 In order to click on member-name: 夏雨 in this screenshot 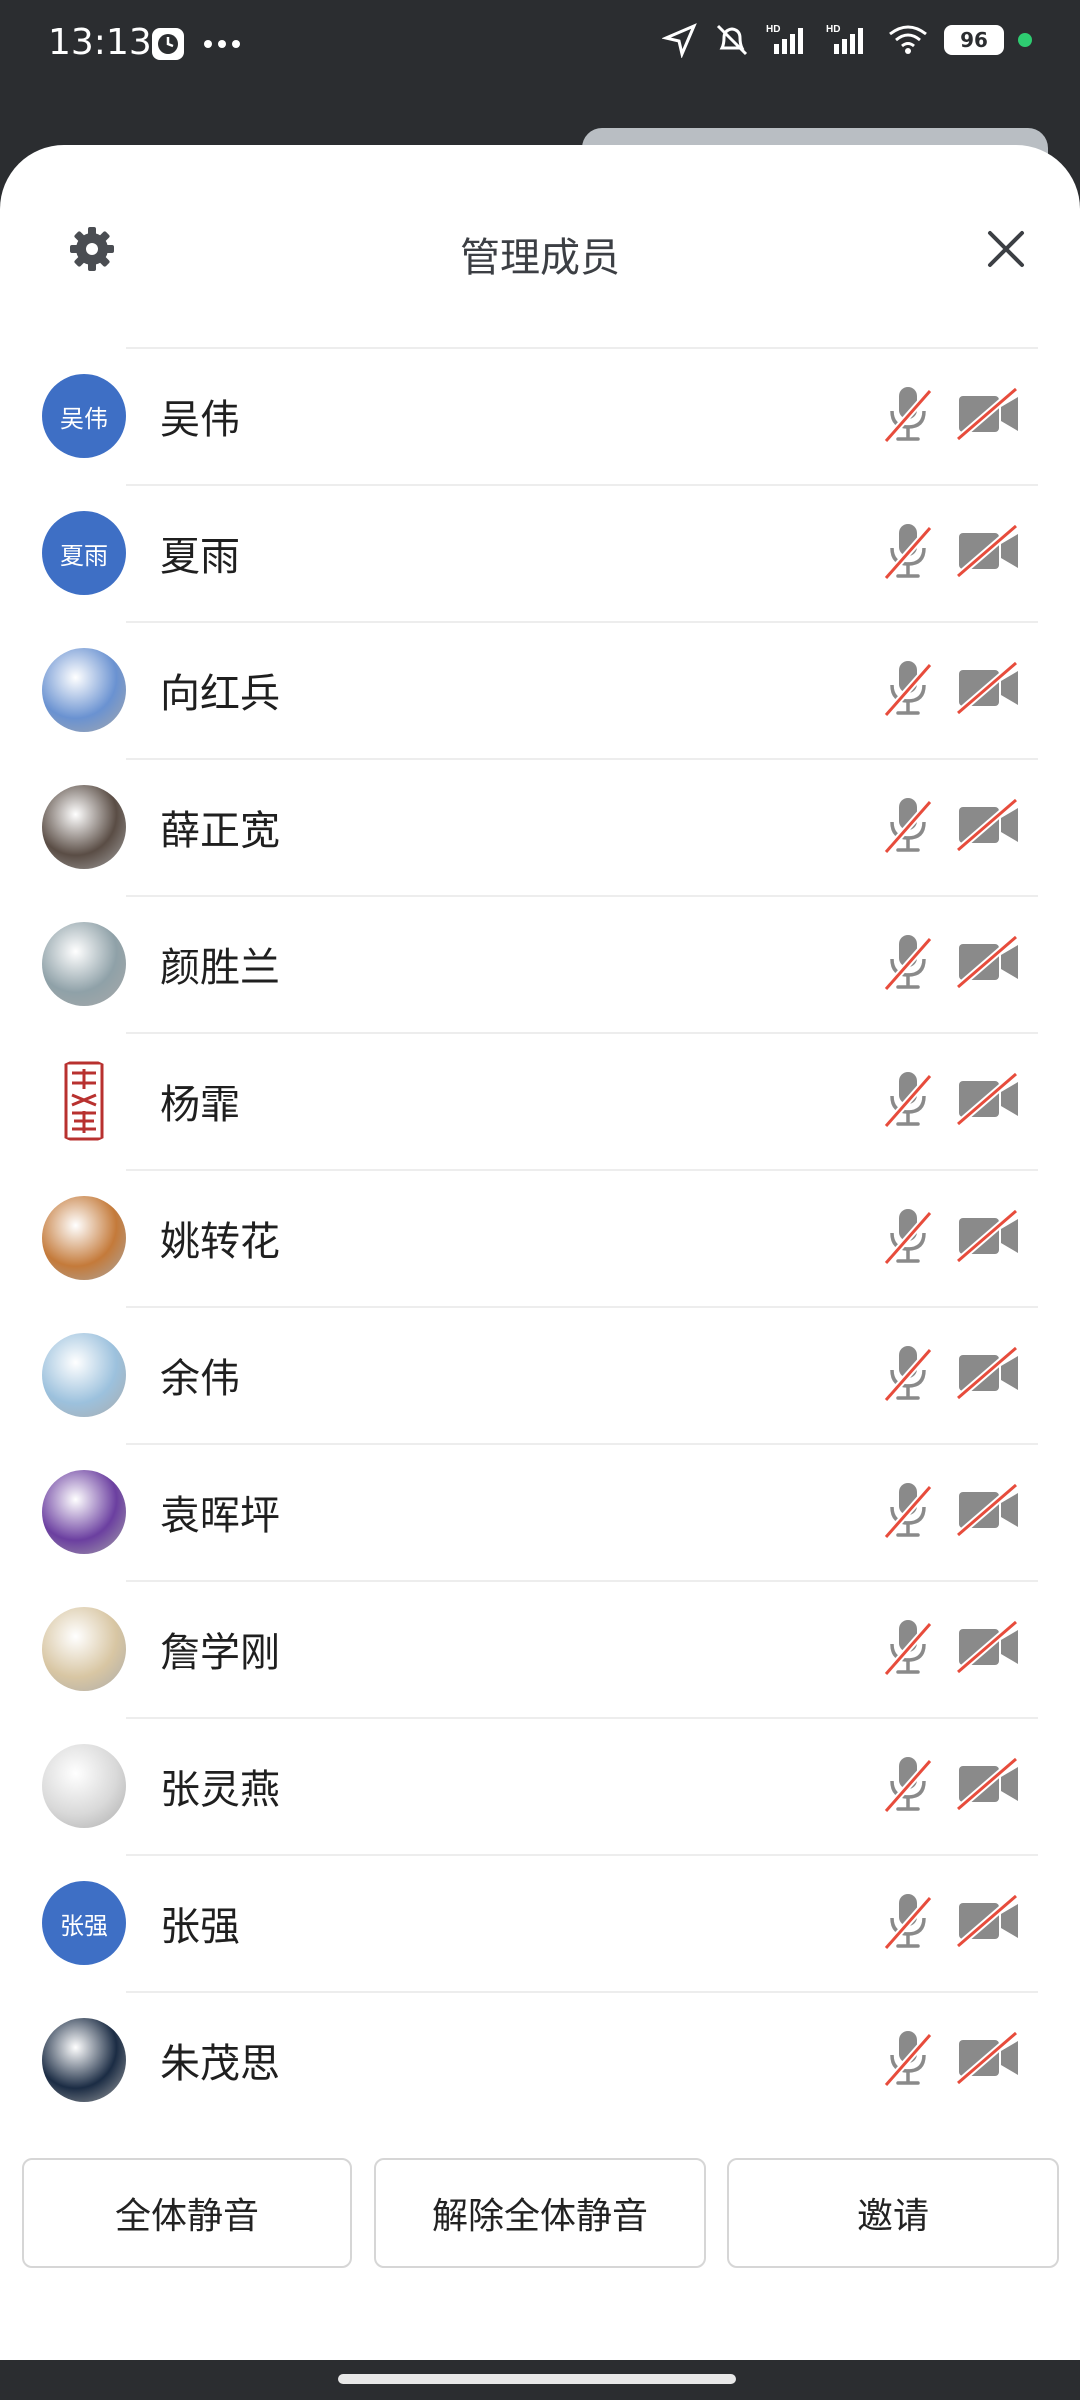, I will do `click(200, 557)`.